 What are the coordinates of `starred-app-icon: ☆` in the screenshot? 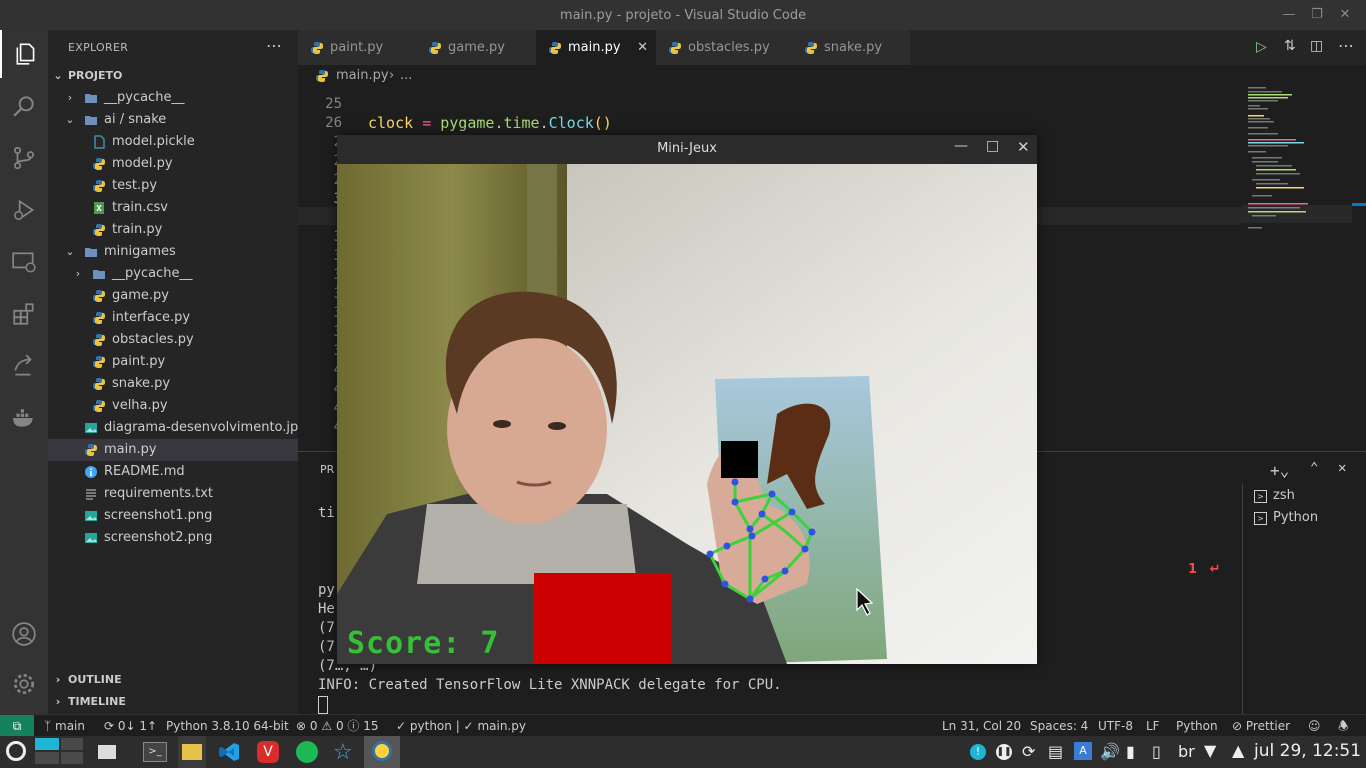 It's located at (343, 752).